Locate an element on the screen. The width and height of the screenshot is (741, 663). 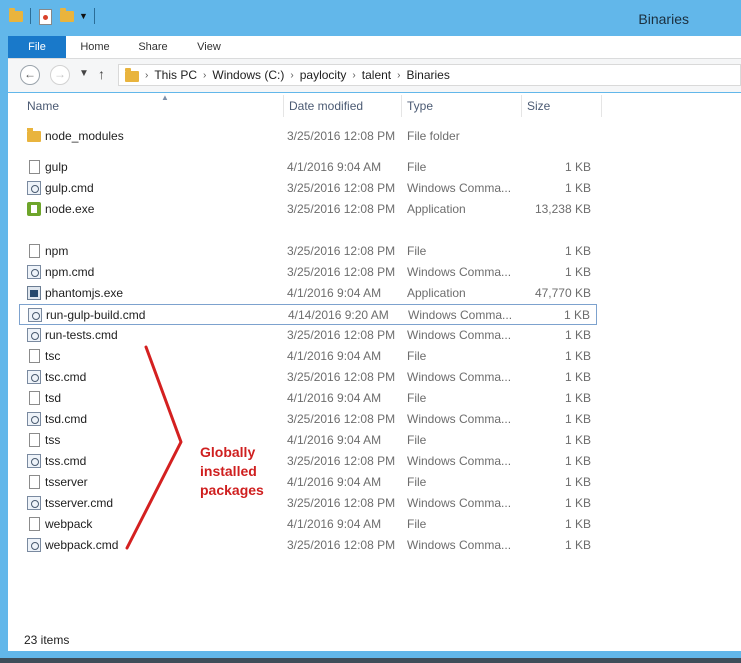
file-size: 47,770 KB is located at coordinates (562, 293).